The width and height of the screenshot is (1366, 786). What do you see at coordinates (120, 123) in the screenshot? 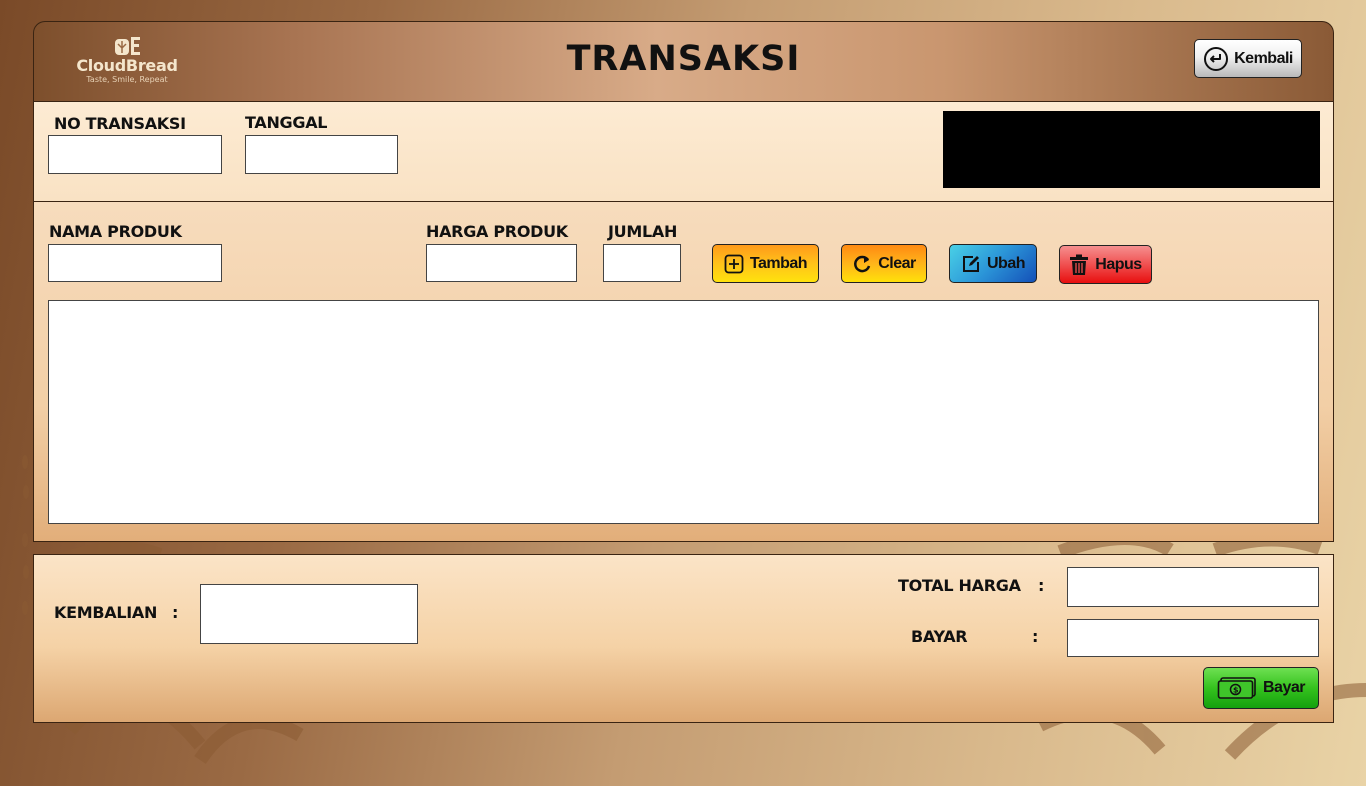
I see `no-transaksi-label: NO TRANSAKSI` at bounding box center [120, 123].